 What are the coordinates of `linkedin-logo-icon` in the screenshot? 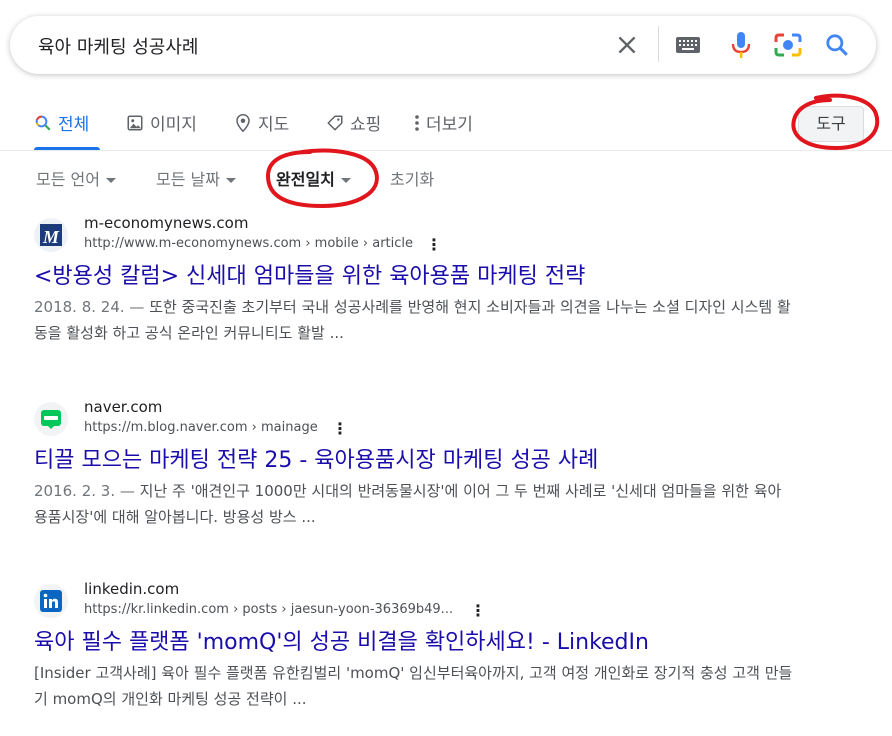 It's located at (51, 601).